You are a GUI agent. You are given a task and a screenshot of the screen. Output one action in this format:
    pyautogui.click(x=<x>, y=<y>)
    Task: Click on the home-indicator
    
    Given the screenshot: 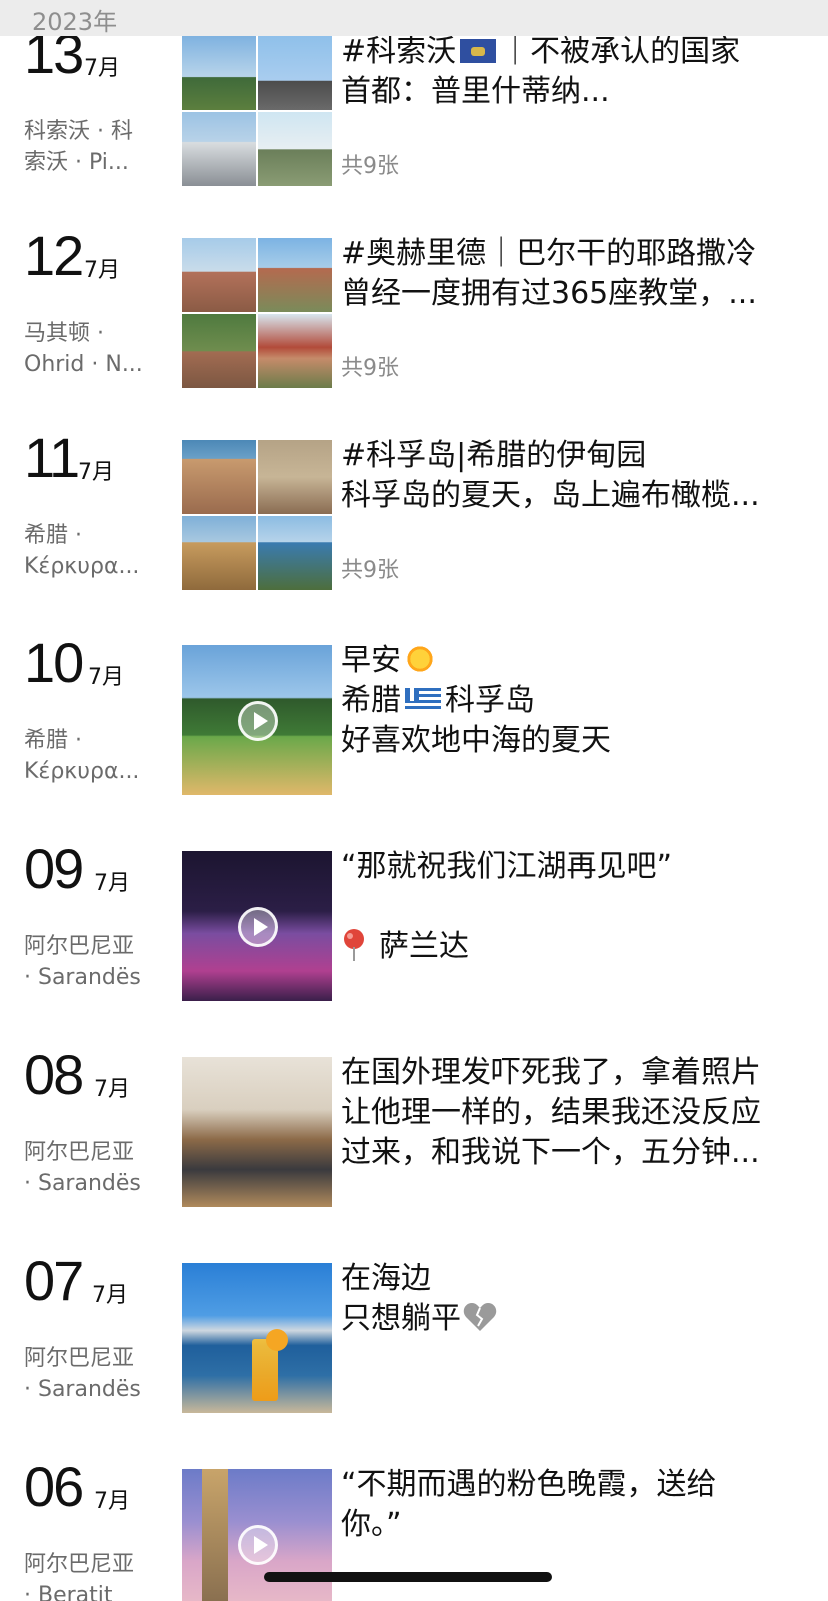 What is the action you would take?
    pyautogui.click(x=408, y=1577)
    